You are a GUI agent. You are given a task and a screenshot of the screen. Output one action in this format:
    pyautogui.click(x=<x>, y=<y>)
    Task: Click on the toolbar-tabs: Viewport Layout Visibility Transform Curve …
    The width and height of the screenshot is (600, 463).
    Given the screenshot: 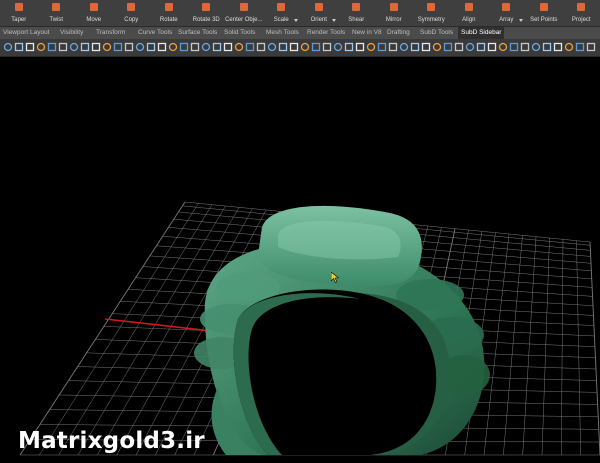 What is the action you would take?
    pyautogui.click(x=300, y=33)
    